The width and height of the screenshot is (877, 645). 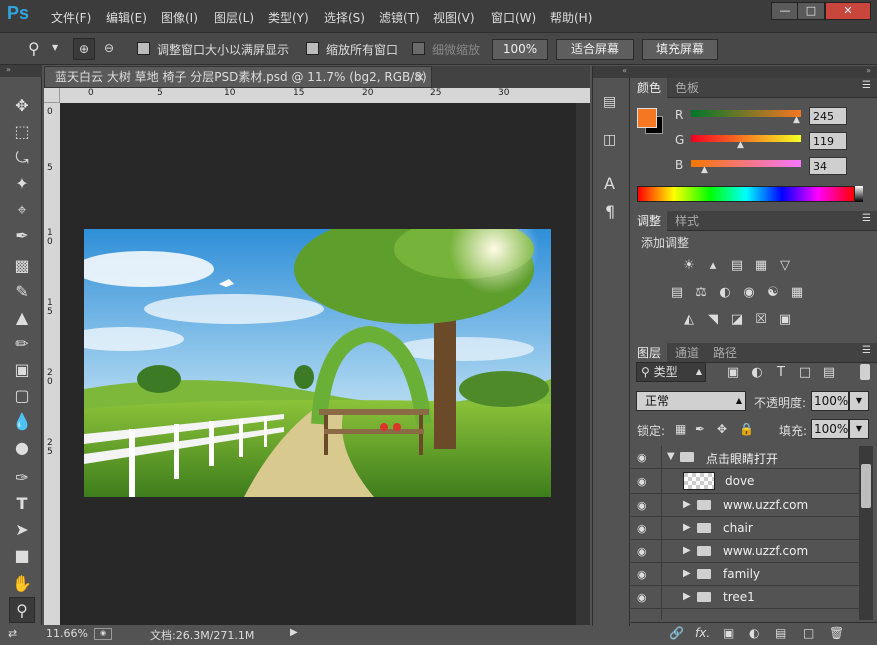 What do you see at coordinates (866, 533) in the screenshot?
I see `layers-scrollbar` at bounding box center [866, 533].